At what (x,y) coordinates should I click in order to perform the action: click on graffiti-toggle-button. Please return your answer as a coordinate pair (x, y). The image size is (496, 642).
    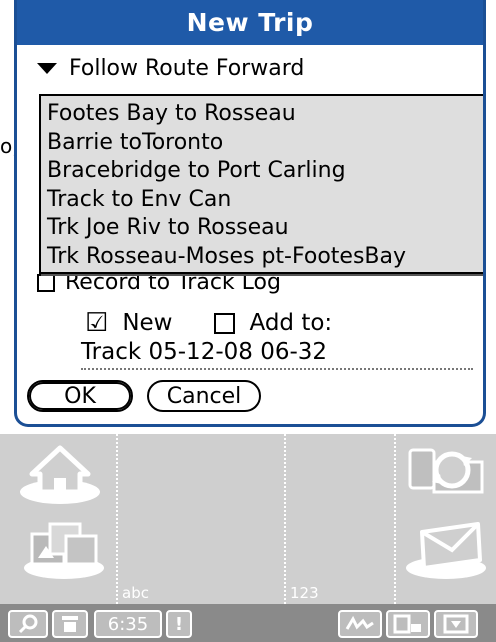
    Looking at the image, I should click on (360, 624).